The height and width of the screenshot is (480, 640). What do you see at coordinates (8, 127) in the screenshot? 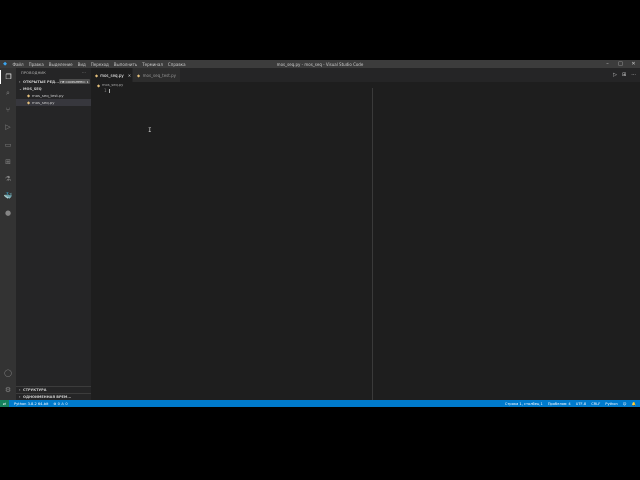
I see `run-debug-icon: ▷` at bounding box center [8, 127].